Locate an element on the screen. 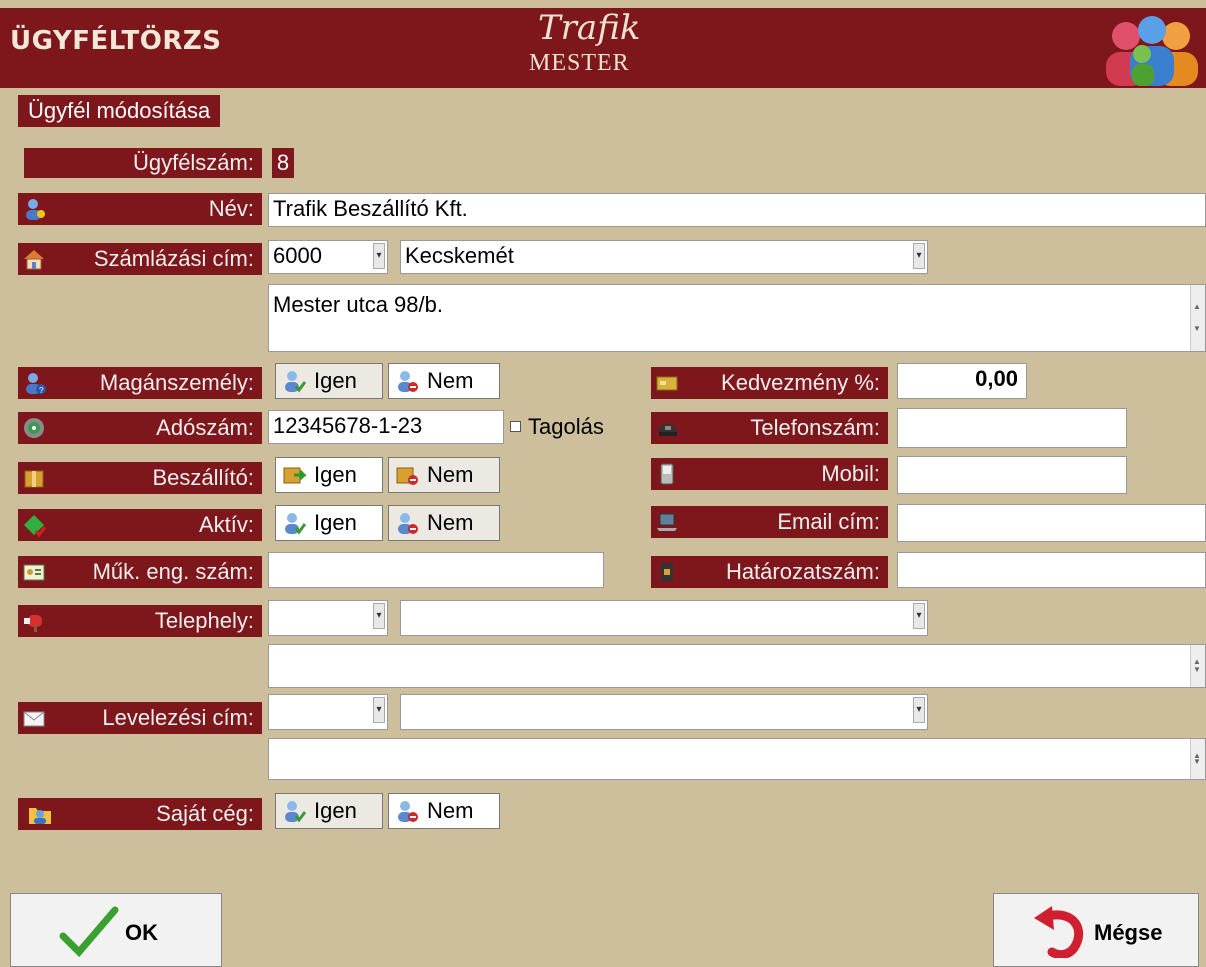 The width and height of the screenshot is (1206, 967). phone-label-text: Telefonszám: is located at coordinates (815, 427).